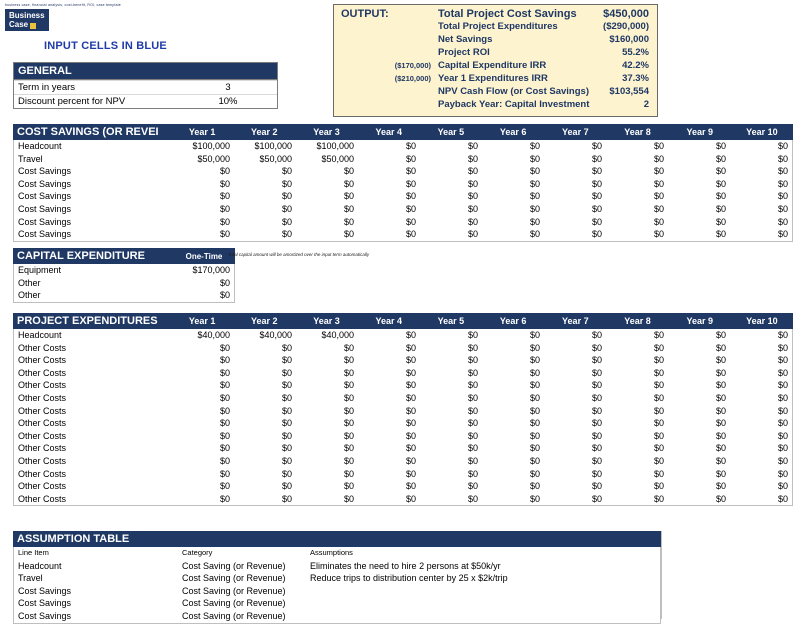  I want to click on capex-value-0: $170,000, so click(199, 270).